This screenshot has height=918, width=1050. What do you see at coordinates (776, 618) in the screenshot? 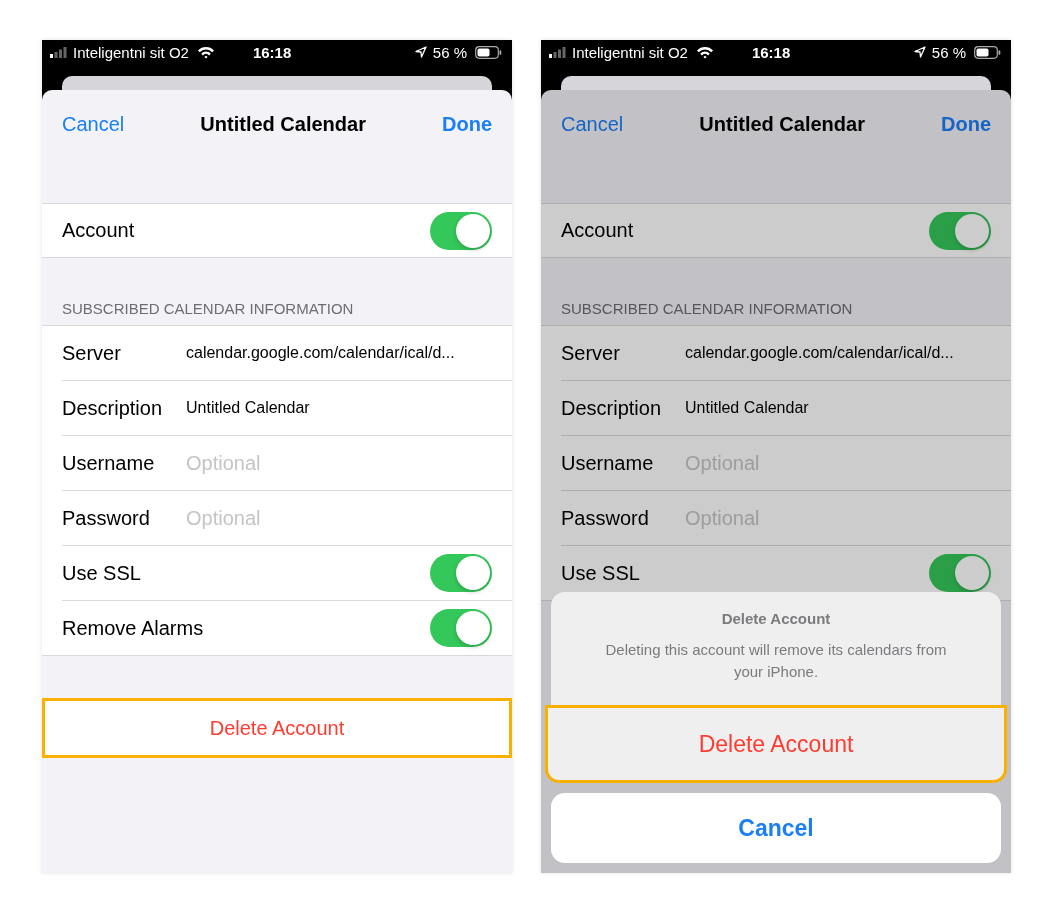
I see `action-sheet-title: Delete Account` at bounding box center [776, 618].